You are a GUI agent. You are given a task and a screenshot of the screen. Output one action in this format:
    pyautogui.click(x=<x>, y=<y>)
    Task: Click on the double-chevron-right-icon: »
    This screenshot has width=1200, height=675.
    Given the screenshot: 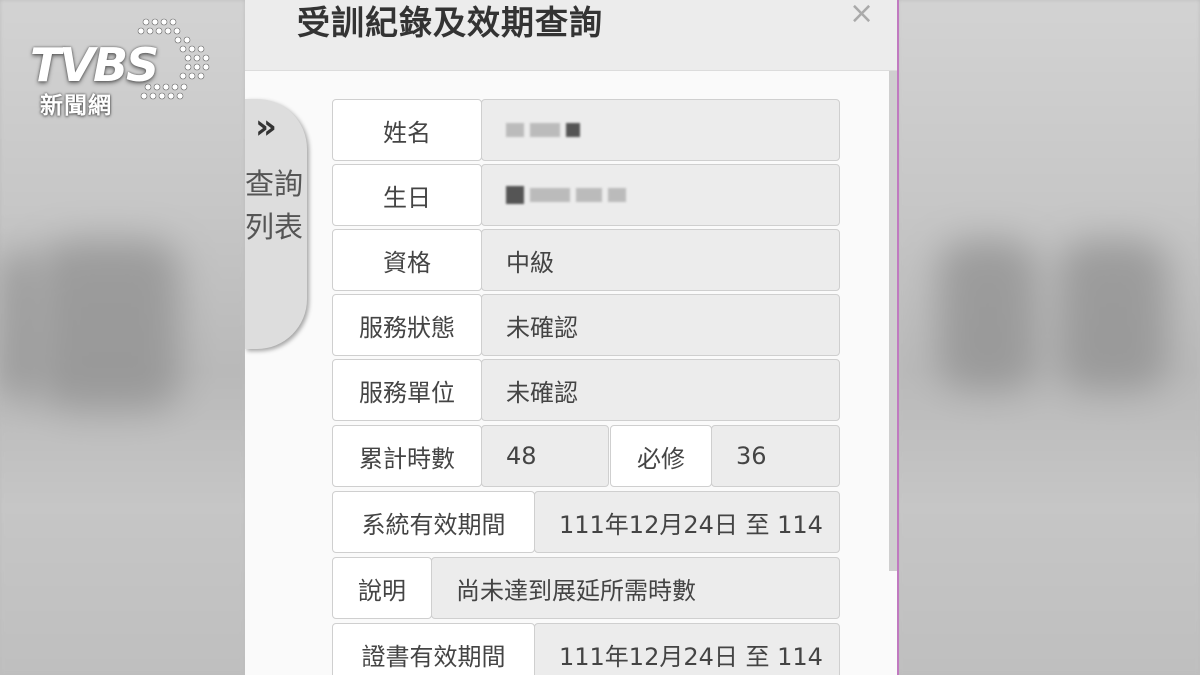 What is the action you would take?
    pyautogui.click(x=266, y=127)
    